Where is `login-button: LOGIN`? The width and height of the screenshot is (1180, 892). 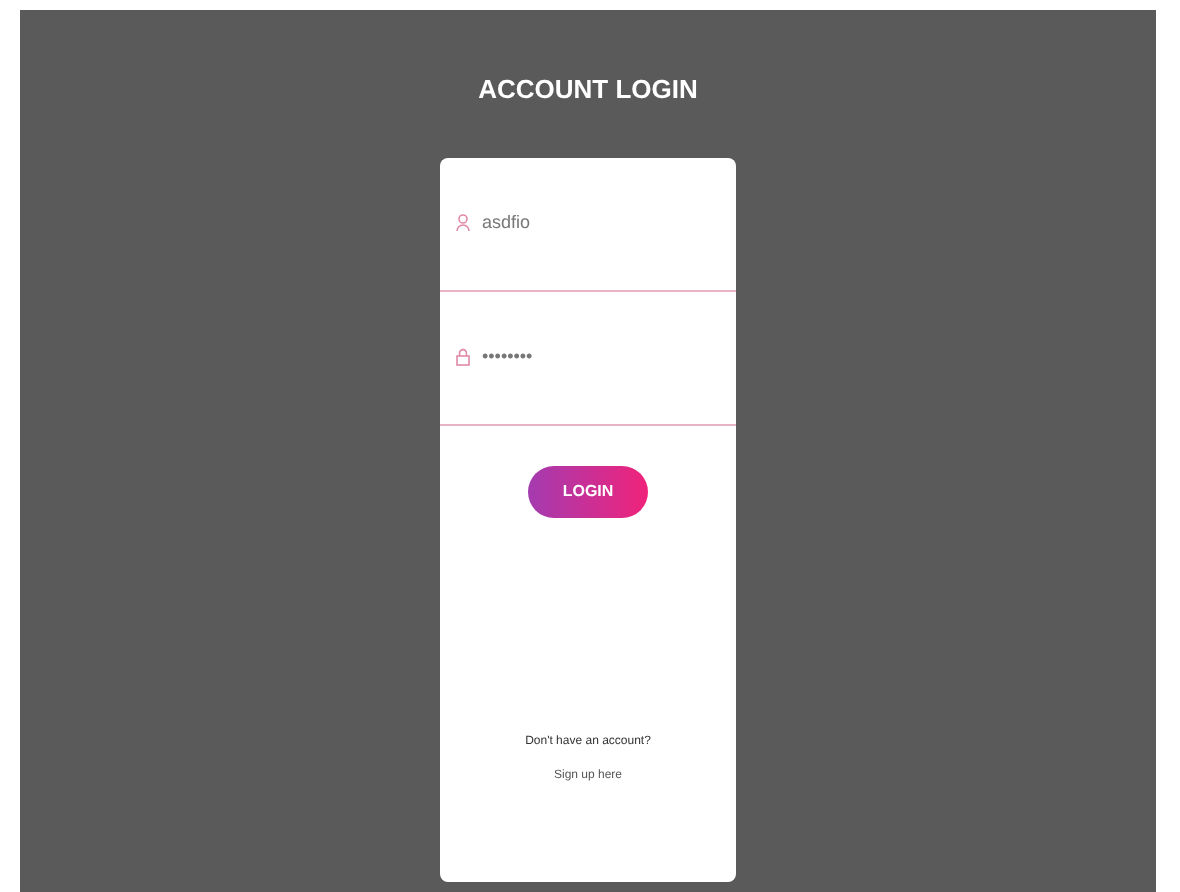 login-button: LOGIN is located at coordinates (588, 491).